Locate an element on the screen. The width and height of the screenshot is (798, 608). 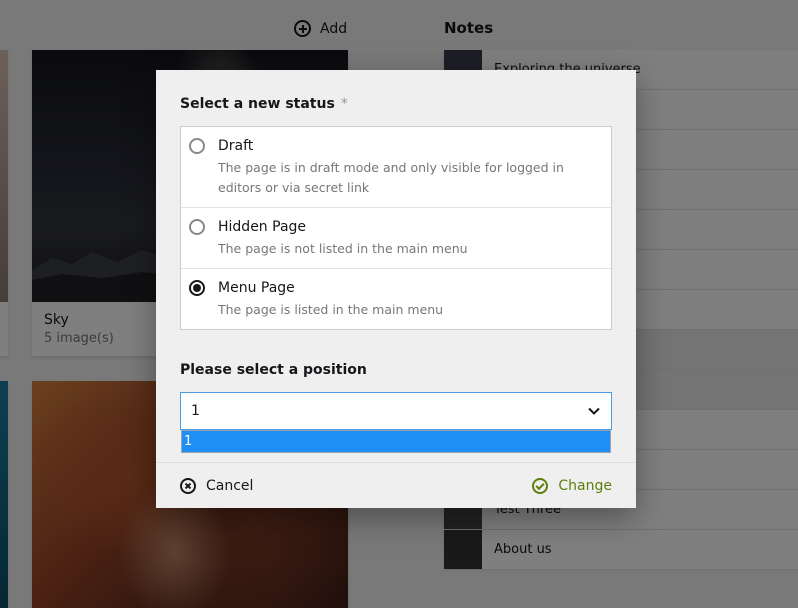
option-description: The page is not listed in the main menu is located at coordinates (343, 248).